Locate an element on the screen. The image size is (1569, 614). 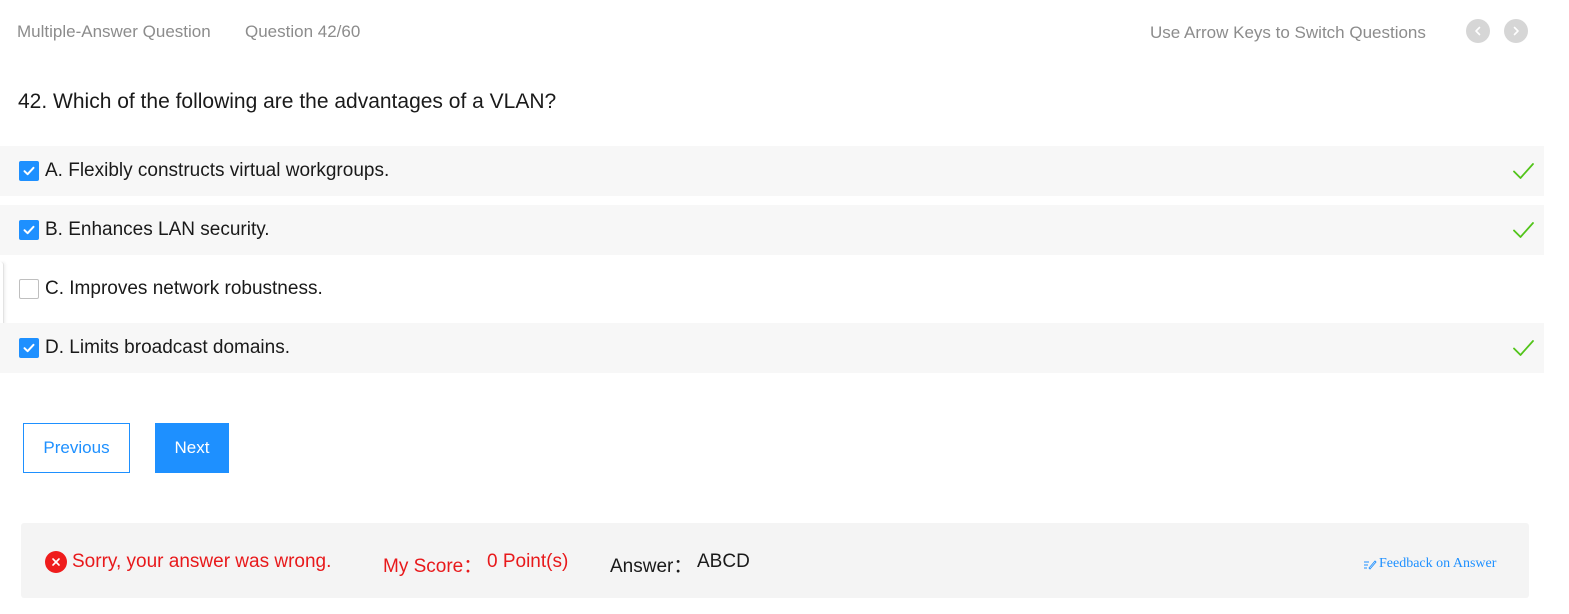
option-c: C. Improves network robustness. is located at coordinates (772, 289).